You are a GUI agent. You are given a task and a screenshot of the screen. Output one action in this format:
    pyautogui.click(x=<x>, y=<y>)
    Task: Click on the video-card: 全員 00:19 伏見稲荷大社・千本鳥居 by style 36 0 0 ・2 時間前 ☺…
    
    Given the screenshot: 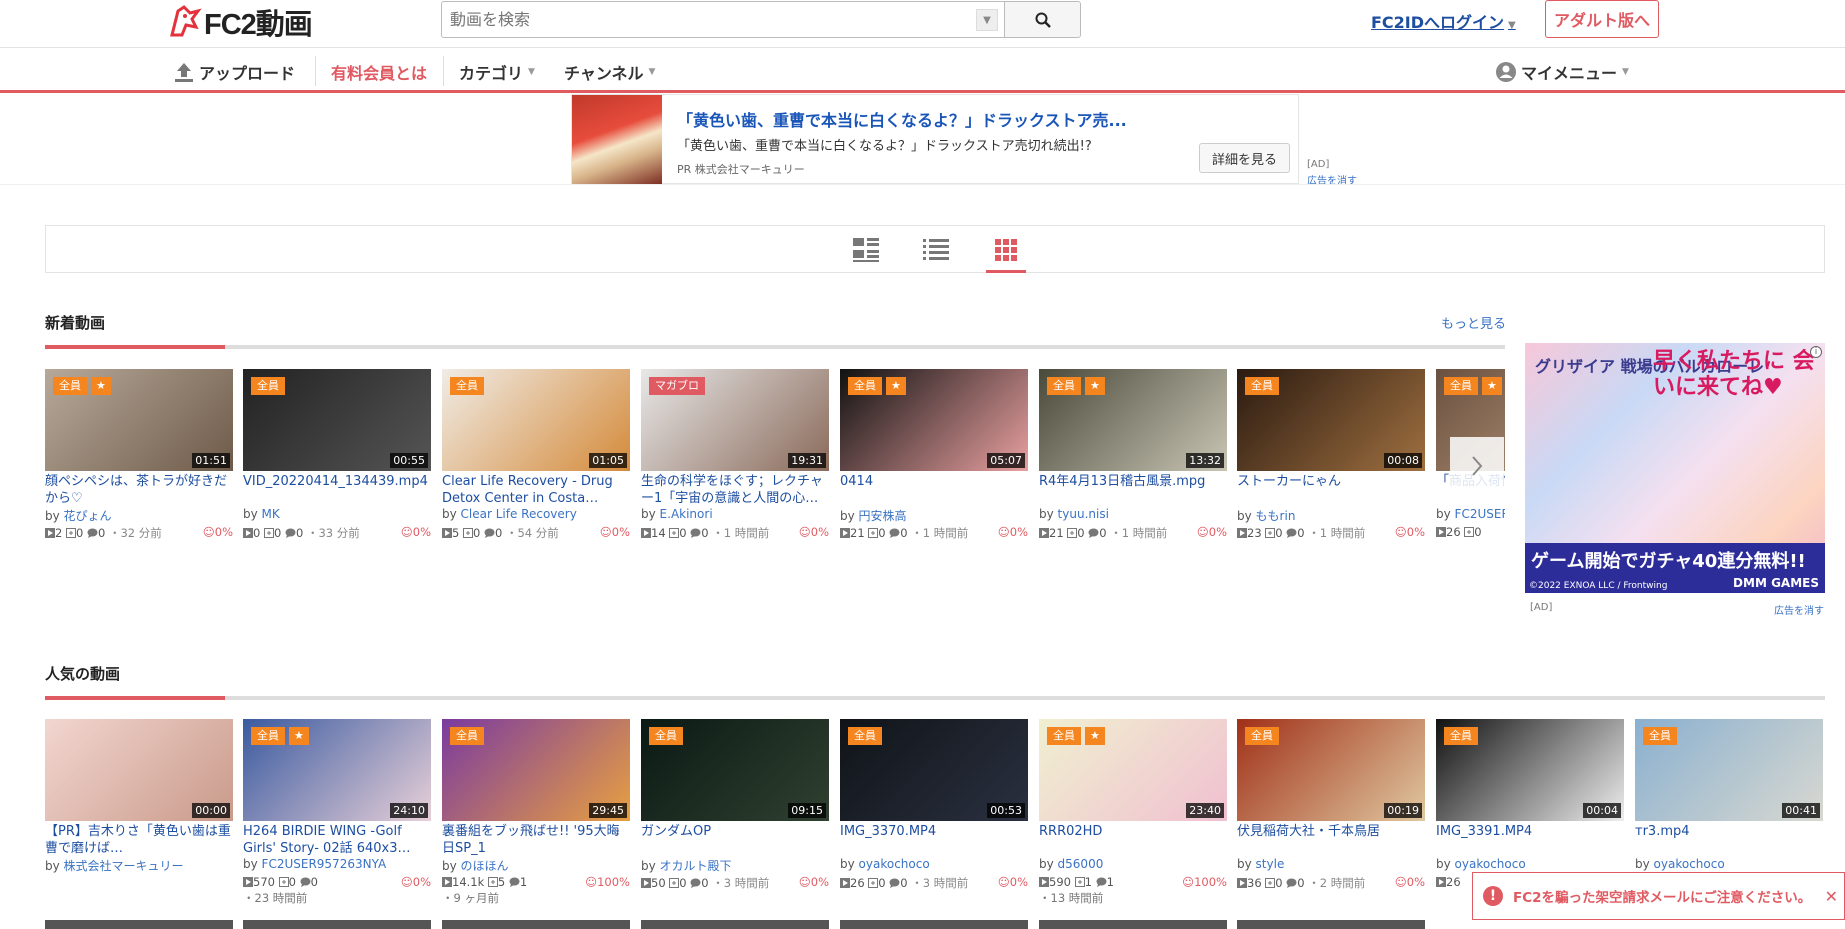 What is the action you would take?
    pyautogui.click(x=1331, y=805)
    